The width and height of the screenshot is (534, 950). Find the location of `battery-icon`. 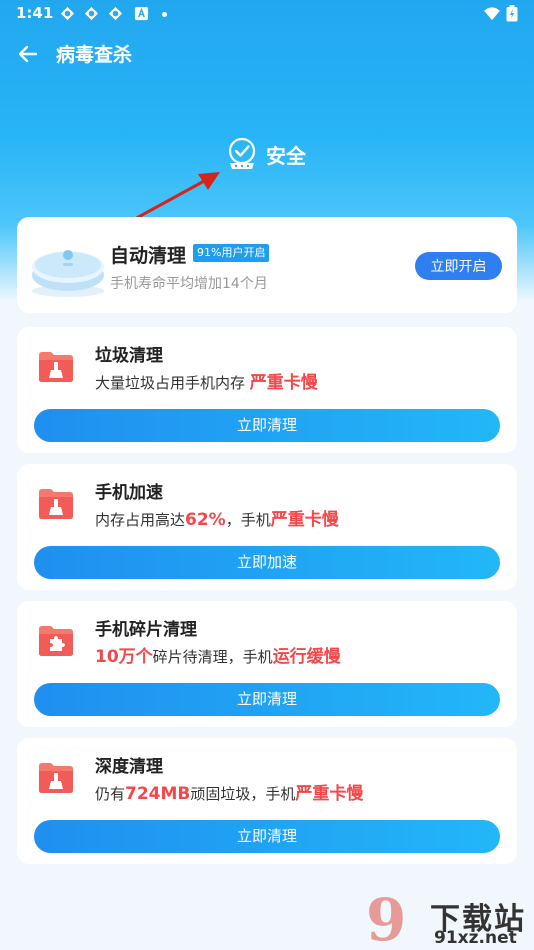

battery-icon is located at coordinates (512, 13).